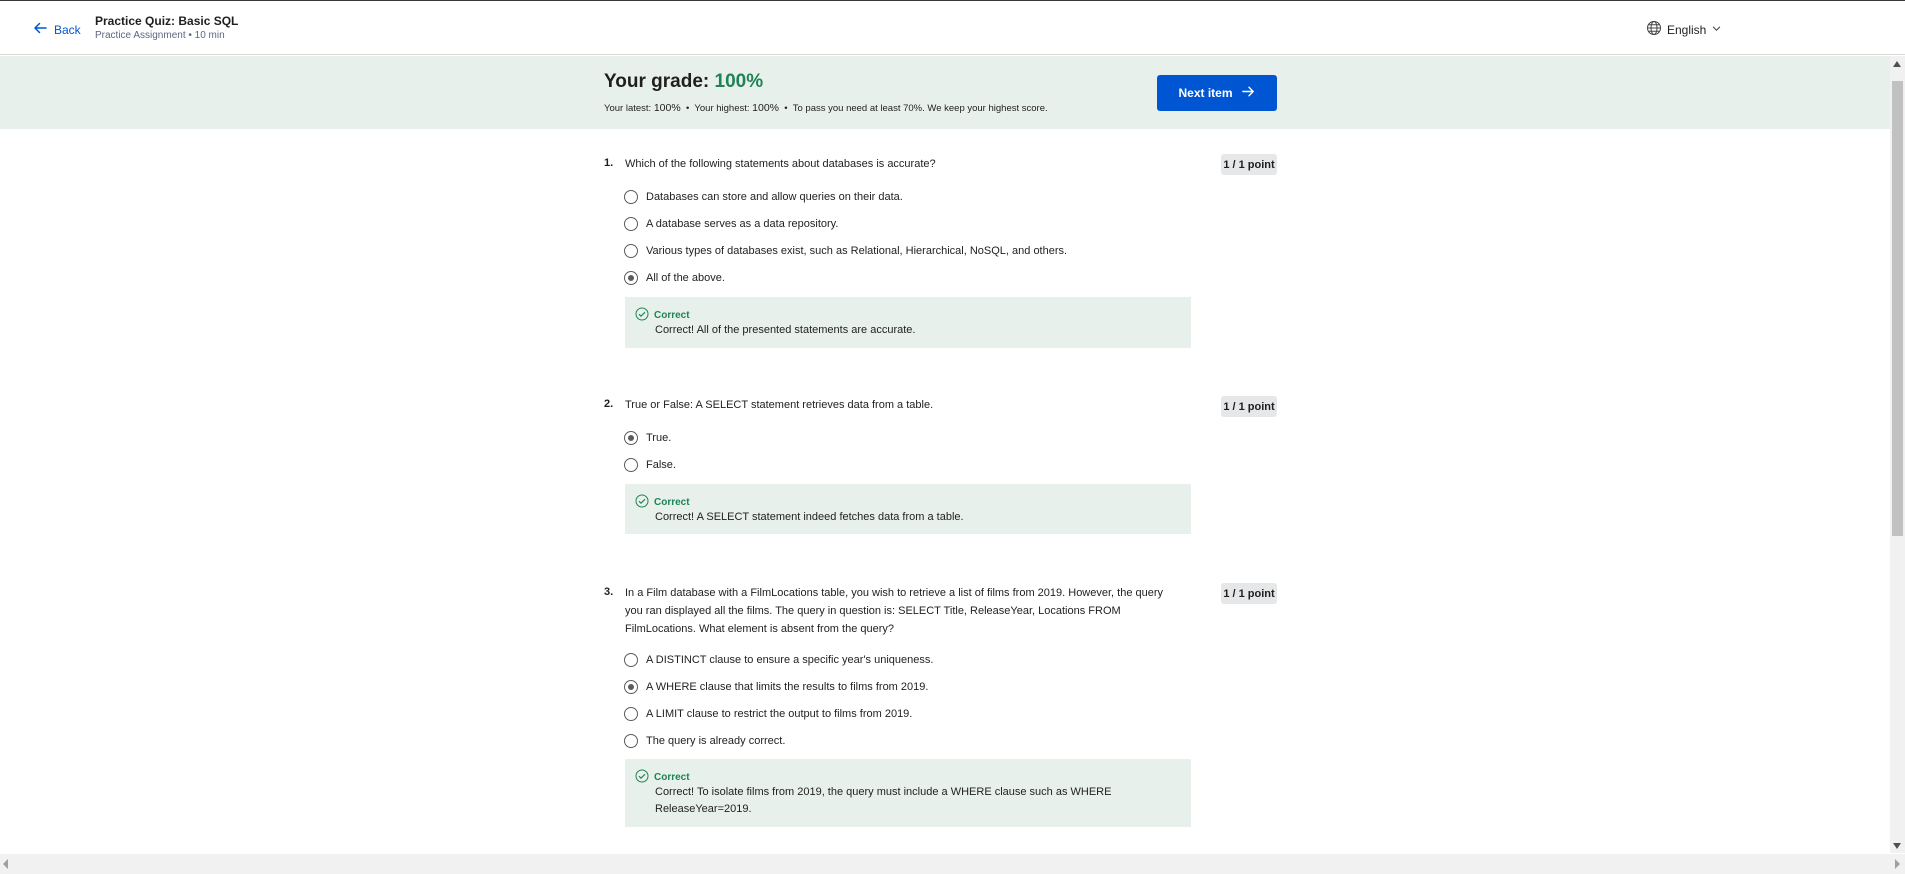 This screenshot has height=874, width=1905. What do you see at coordinates (1897, 864) in the screenshot?
I see `scroll-right-icon` at bounding box center [1897, 864].